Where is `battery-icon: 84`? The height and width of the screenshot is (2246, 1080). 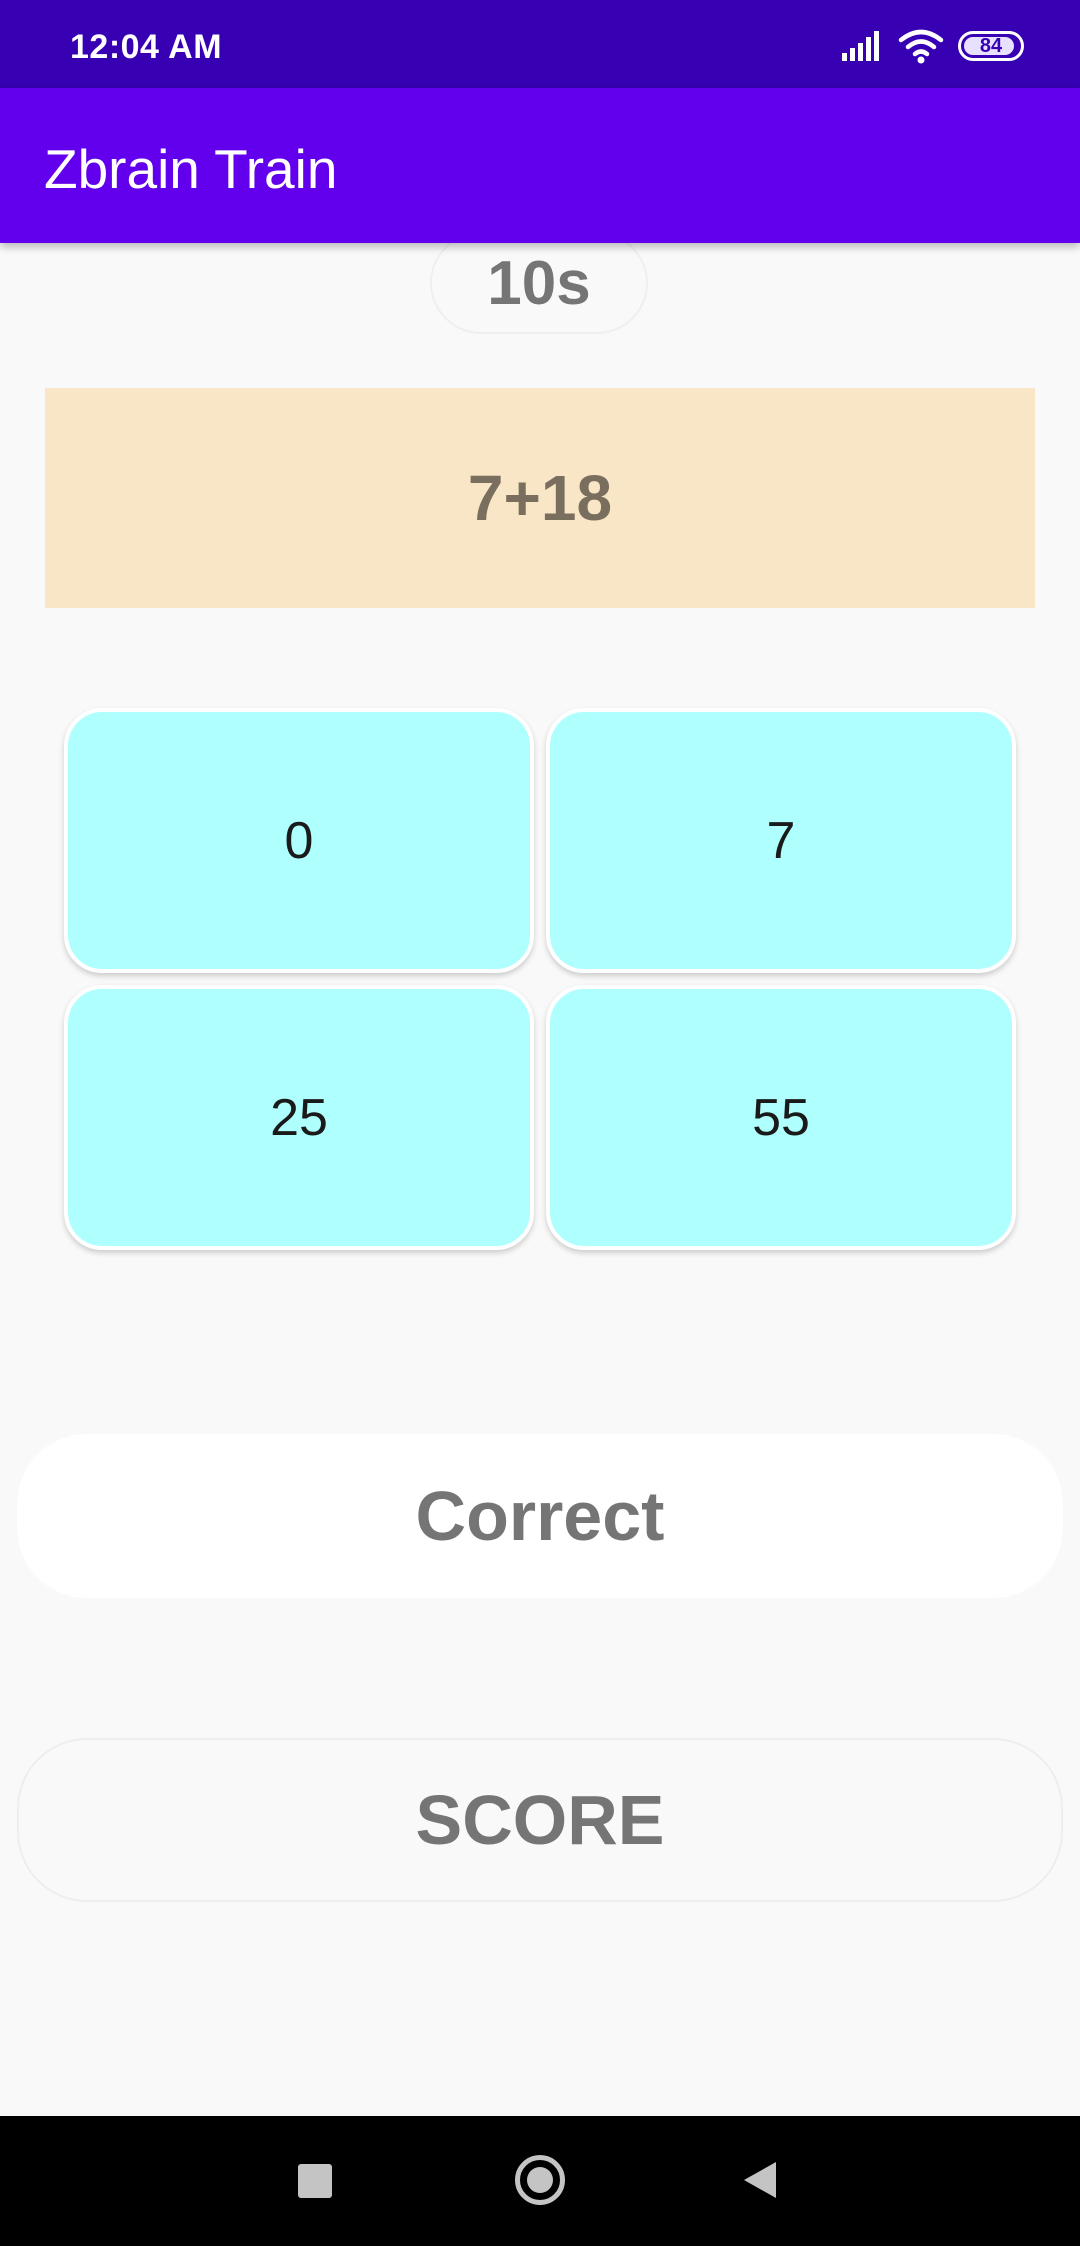
battery-icon: 84 is located at coordinates (991, 46).